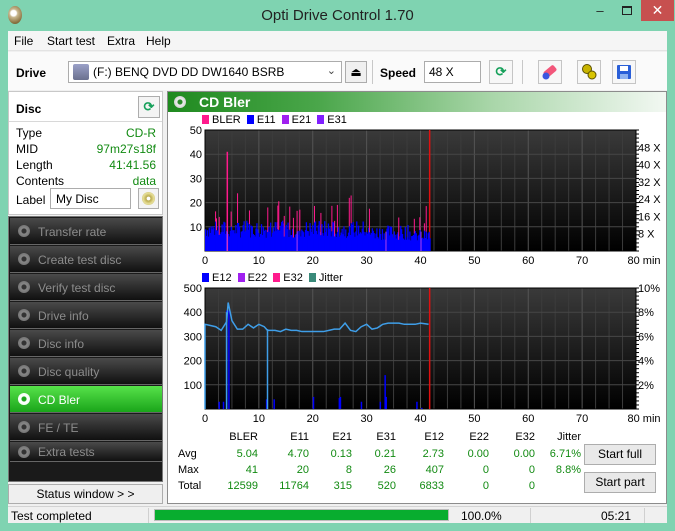 The width and height of the screenshot is (675, 531). I want to click on toolbar-divider, so click(372, 72).